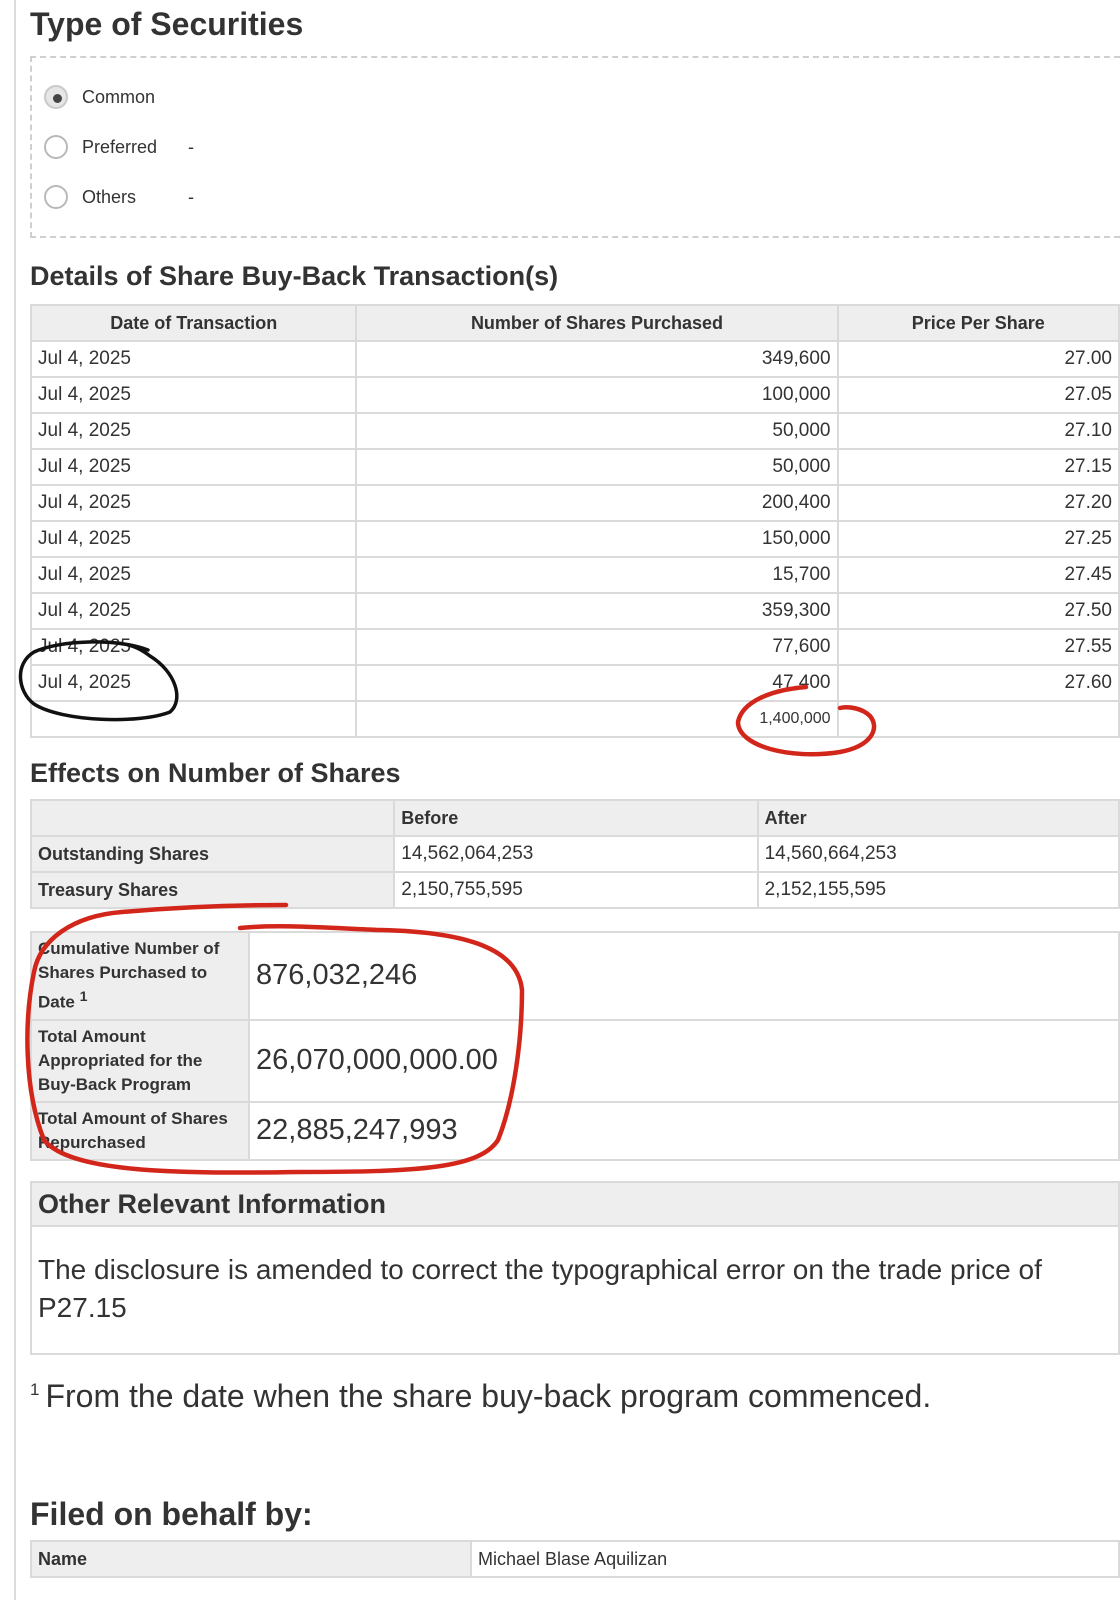 The width and height of the screenshot is (1120, 1600). I want to click on table-header-row: Before After, so click(574, 818).